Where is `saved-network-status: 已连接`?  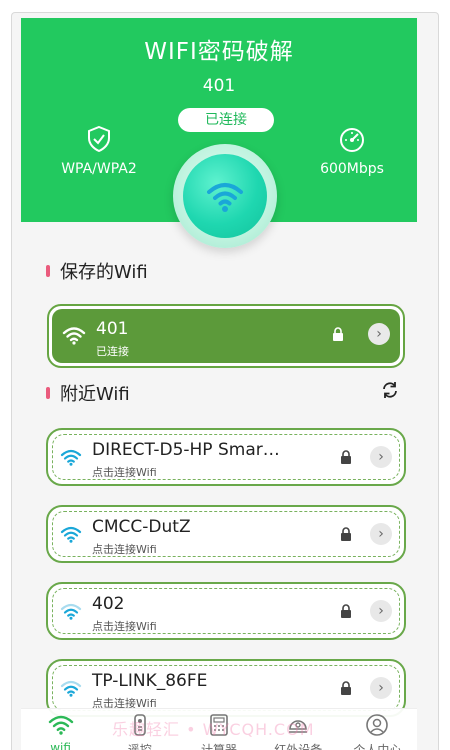
saved-network-status: 已连接 is located at coordinates (112, 351).